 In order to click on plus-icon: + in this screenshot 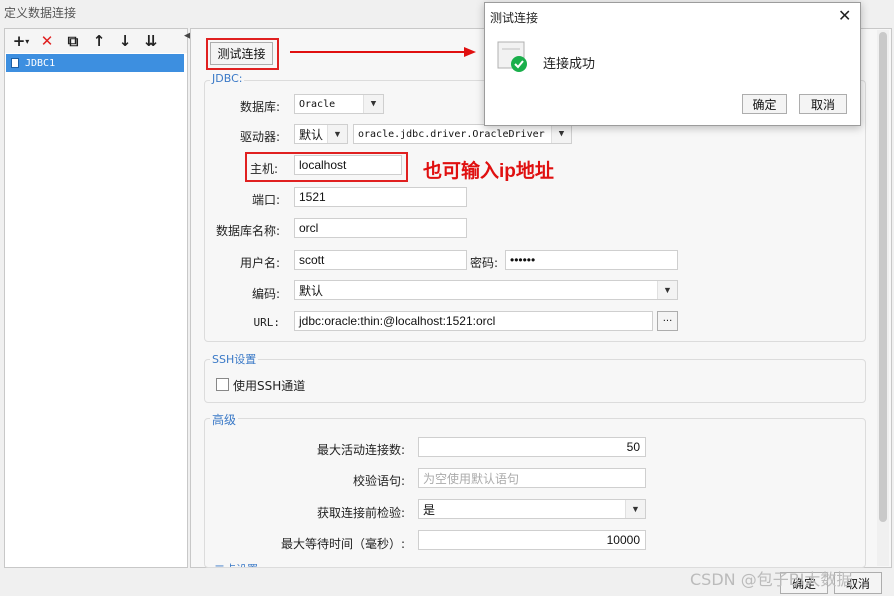, I will do `click(19, 41)`.